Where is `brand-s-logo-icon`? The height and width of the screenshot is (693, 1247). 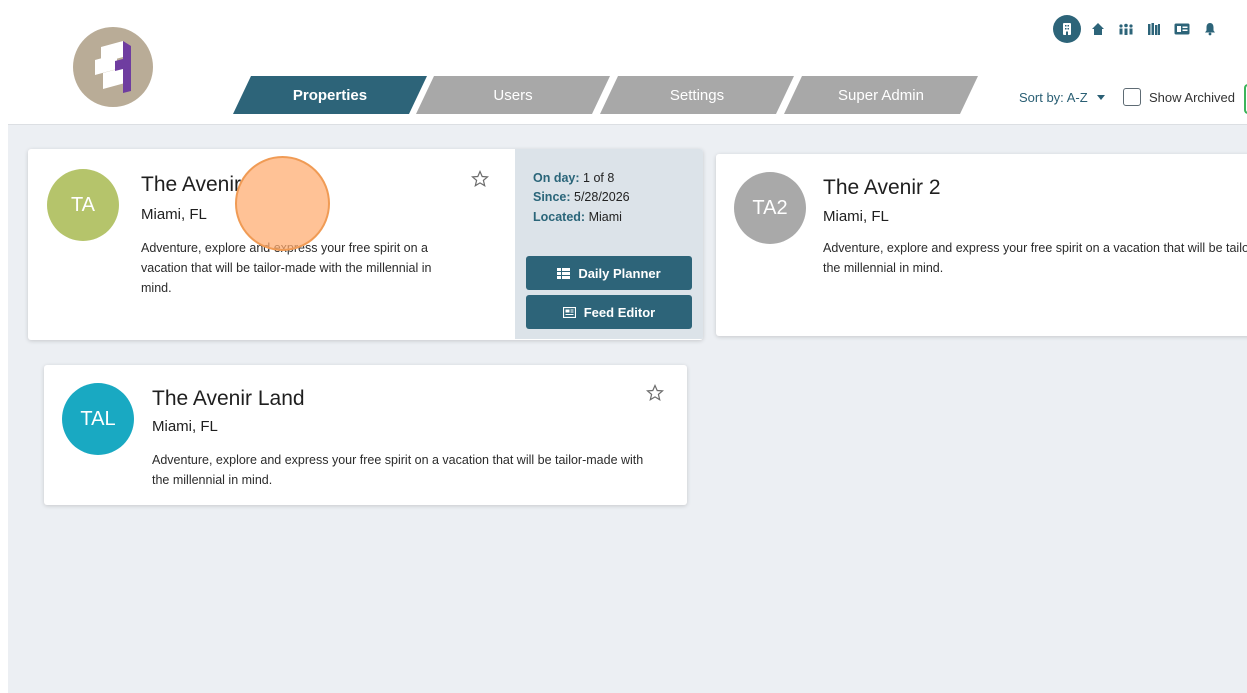 brand-s-logo-icon is located at coordinates (113, 67).